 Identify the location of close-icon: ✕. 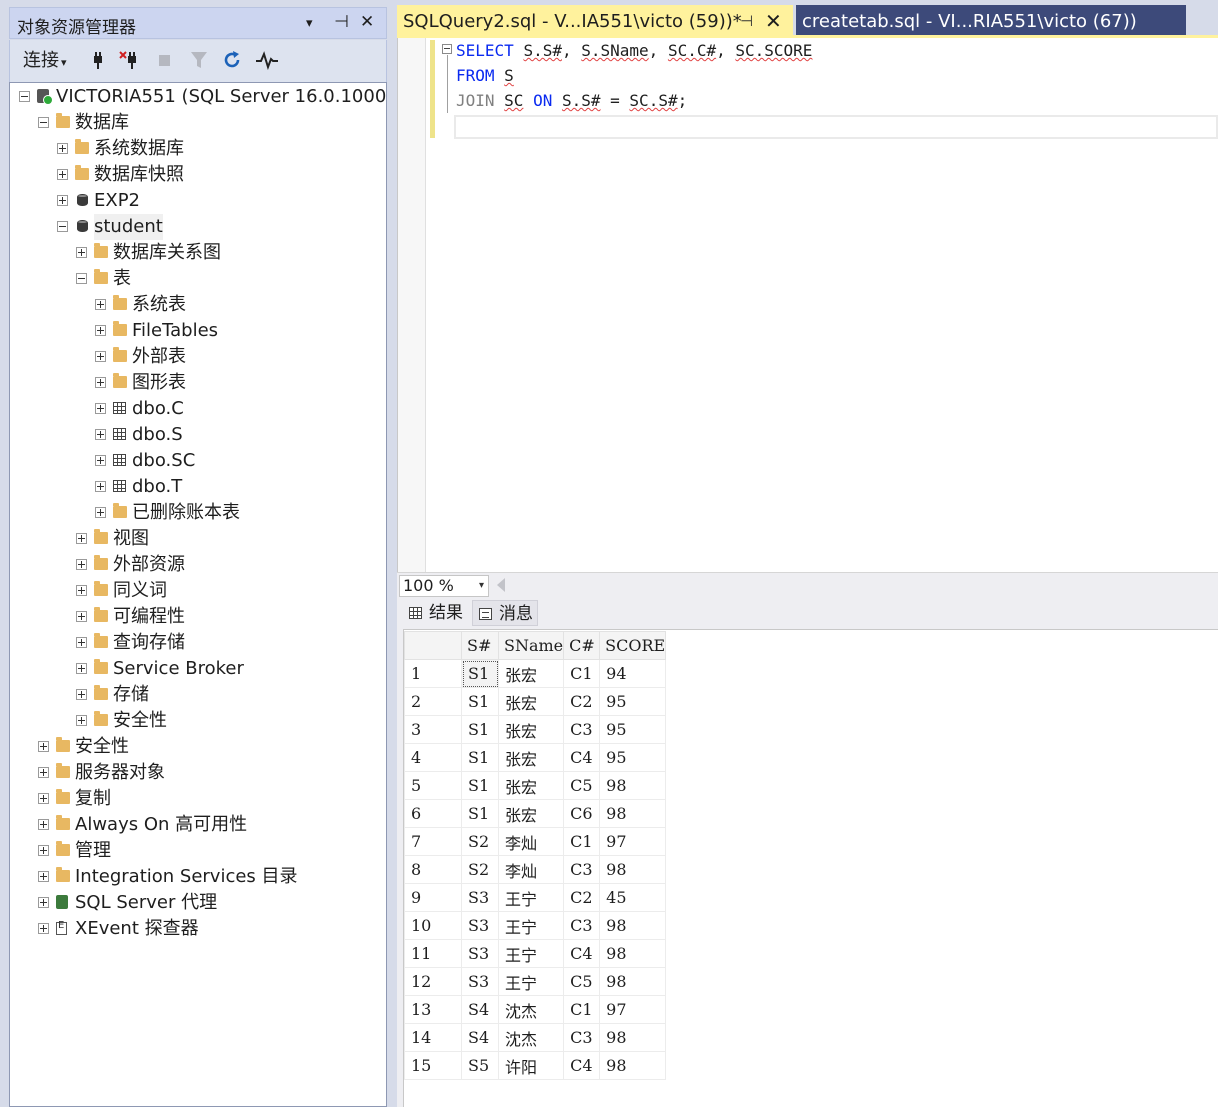
(367, 22).